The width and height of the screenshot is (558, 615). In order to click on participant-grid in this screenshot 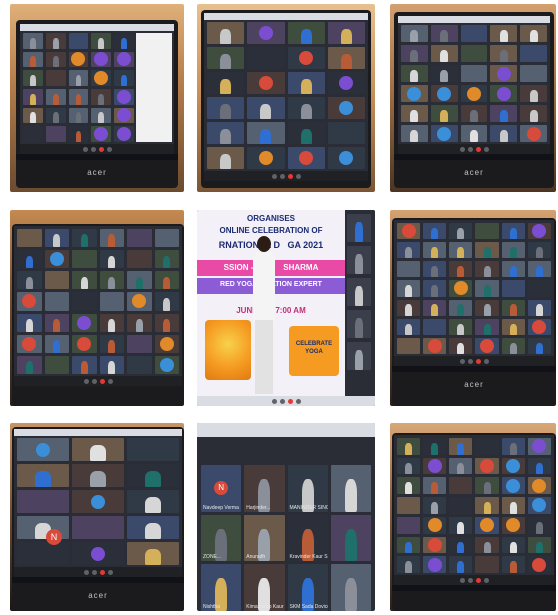, I will do `click(98, 301)`.